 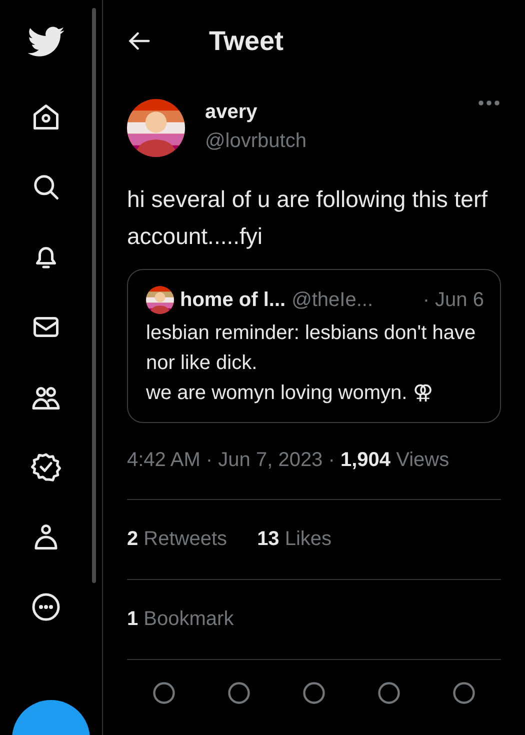 I want to click on page-title: Tweet, so click(x=246, y=41).